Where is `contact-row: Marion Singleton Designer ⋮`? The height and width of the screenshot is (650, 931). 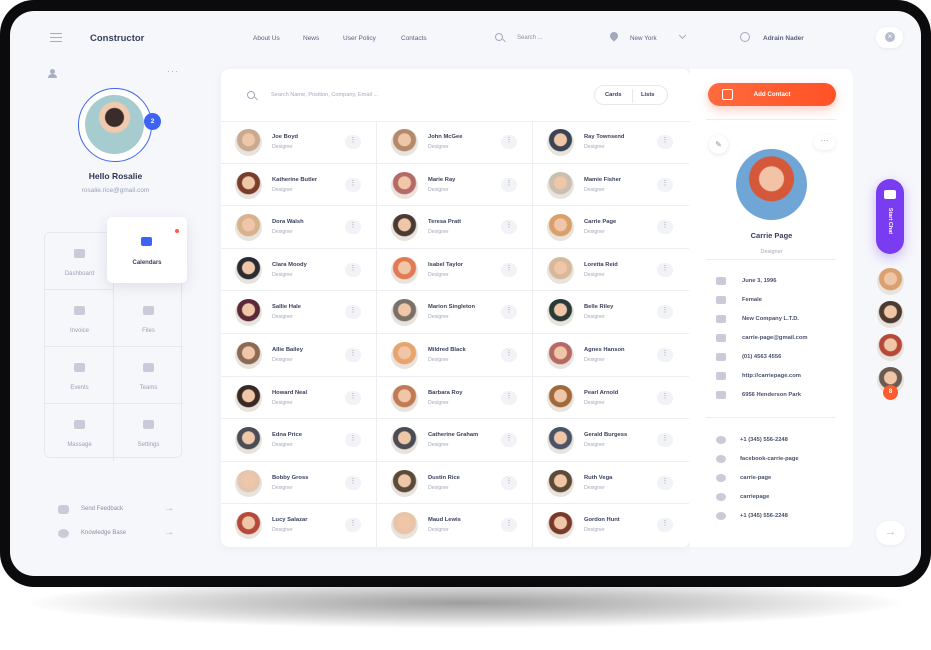 contact-row: Marion Singleton Designer ⋮ is located at coordinates (455, 312).